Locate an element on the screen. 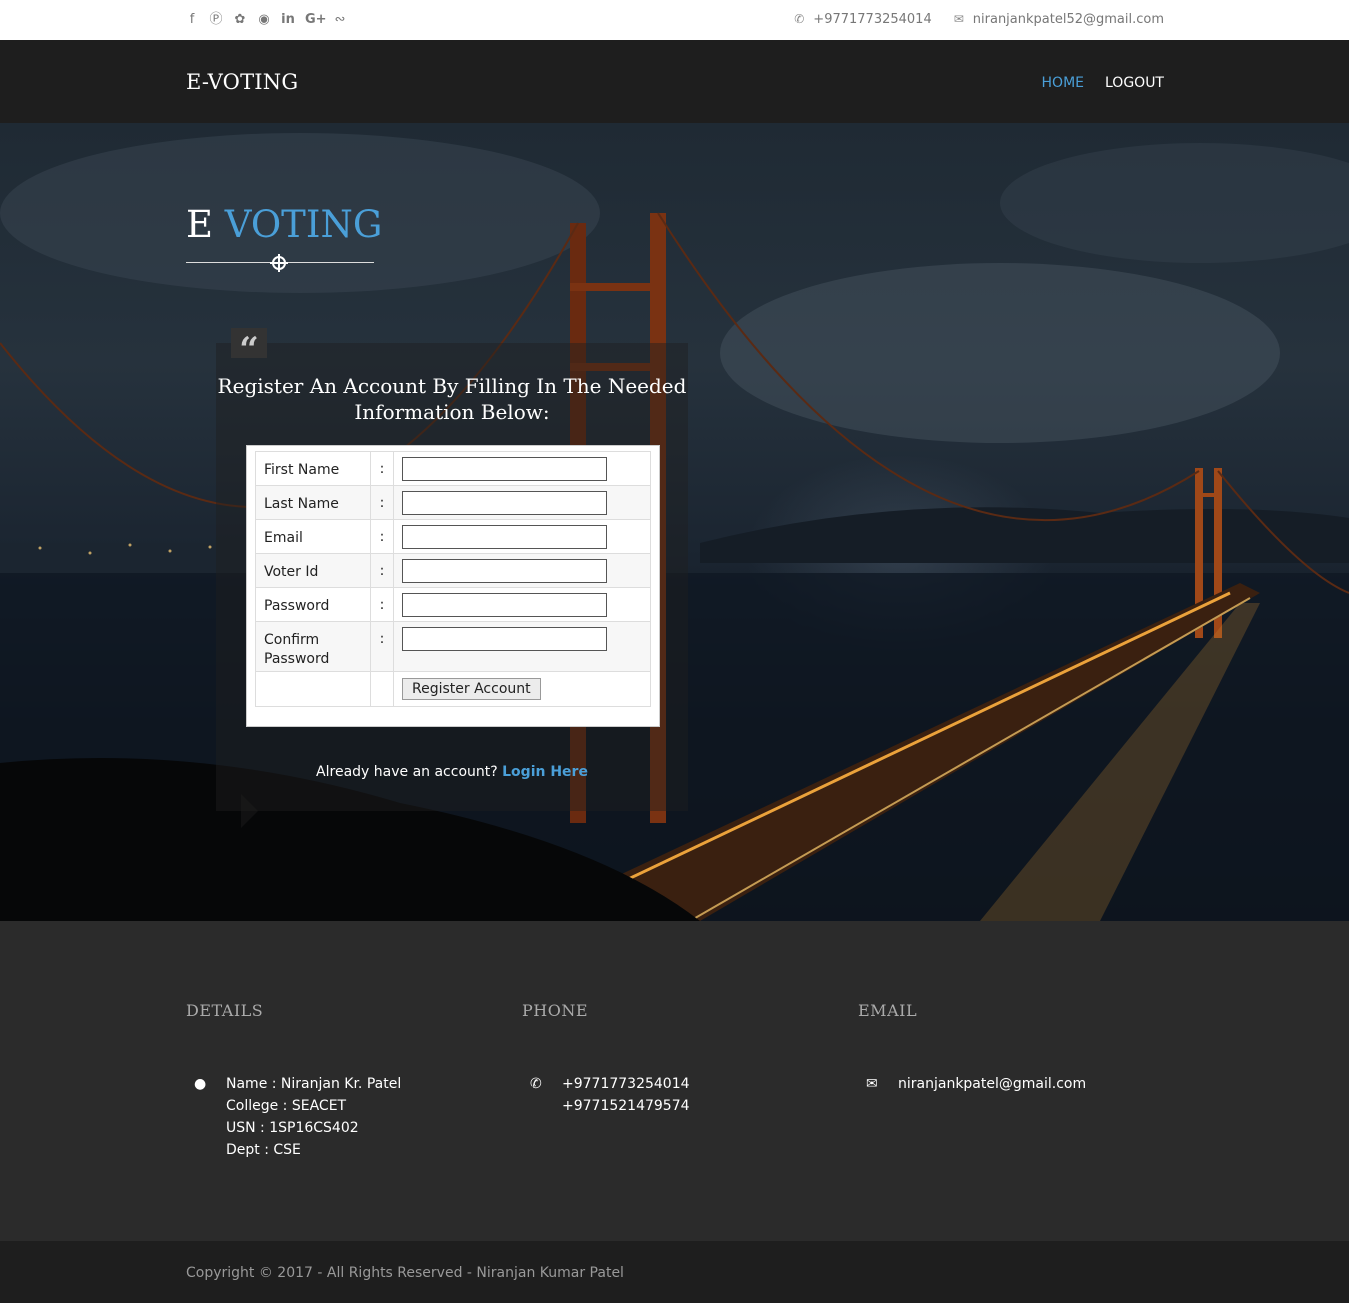 This screenshot has height=1303, width=1349. phone-lines: +9771773254014 +9771521479574 is located at coordinates (626, 1095).